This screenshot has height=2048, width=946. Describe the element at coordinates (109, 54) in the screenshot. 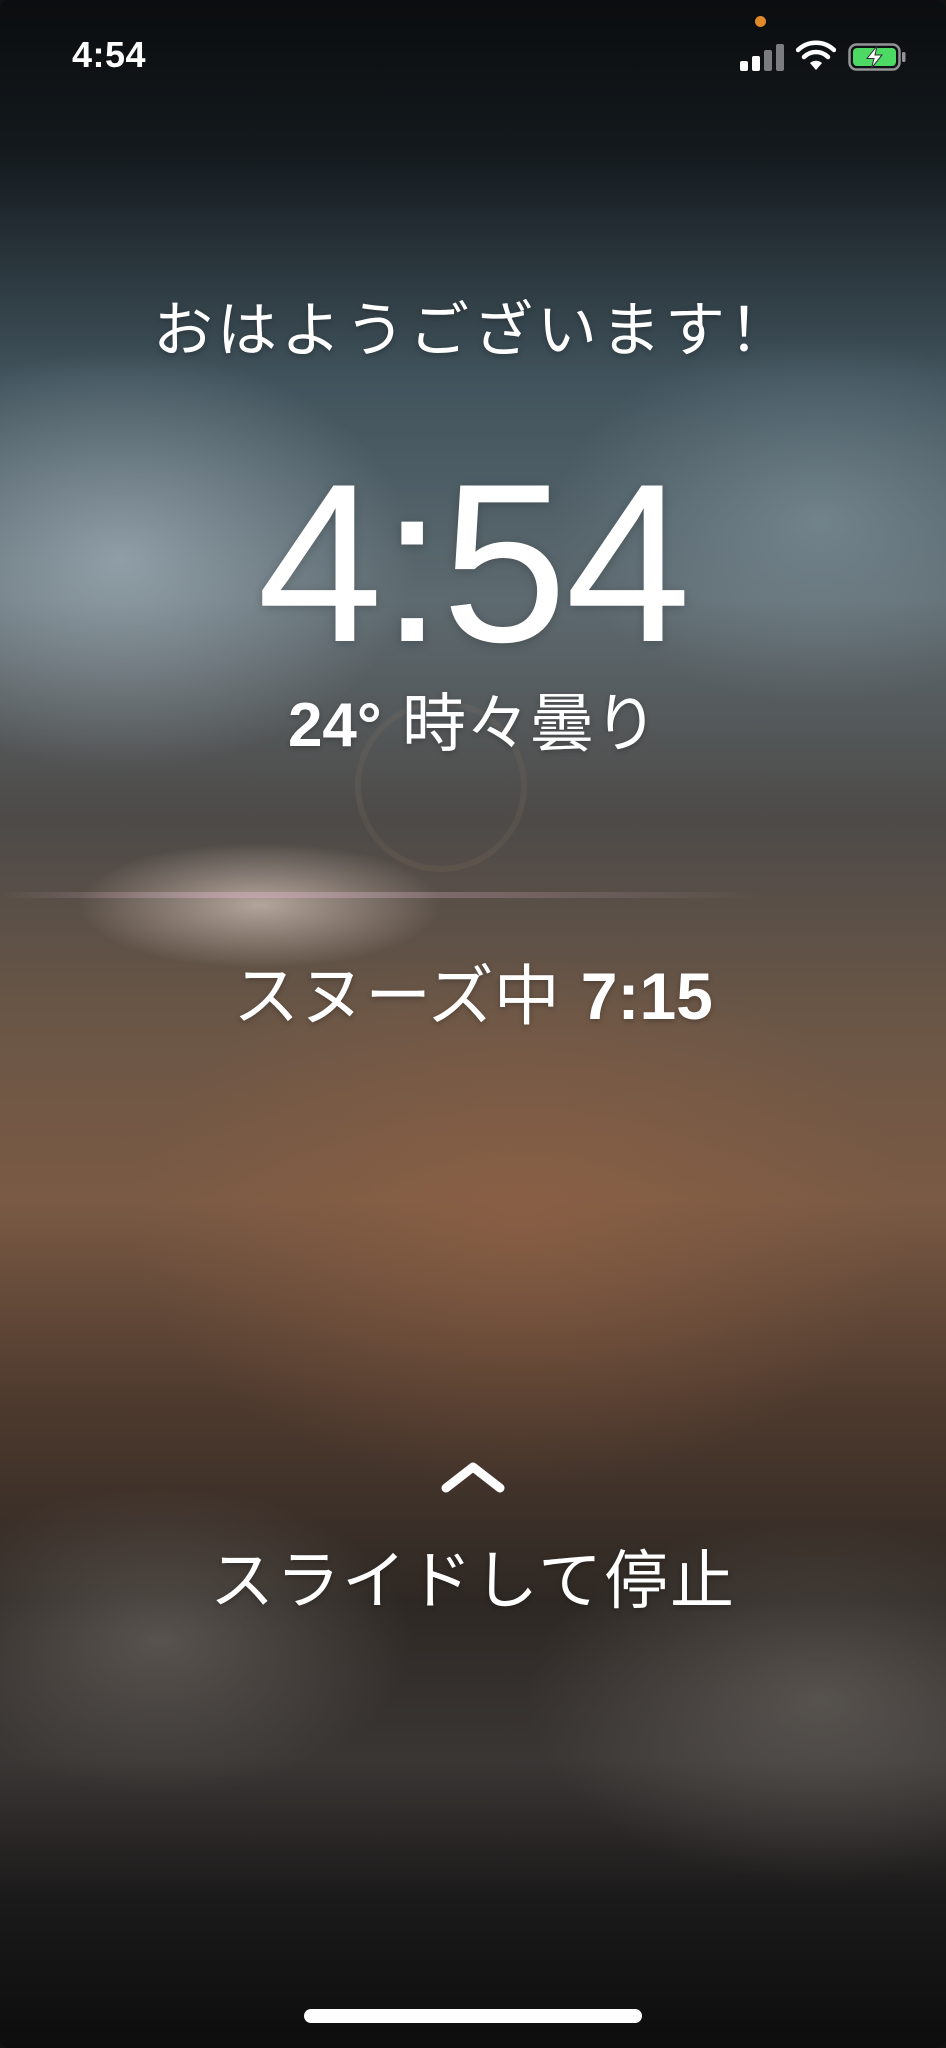

I see `status-time: 4:54` at that location.